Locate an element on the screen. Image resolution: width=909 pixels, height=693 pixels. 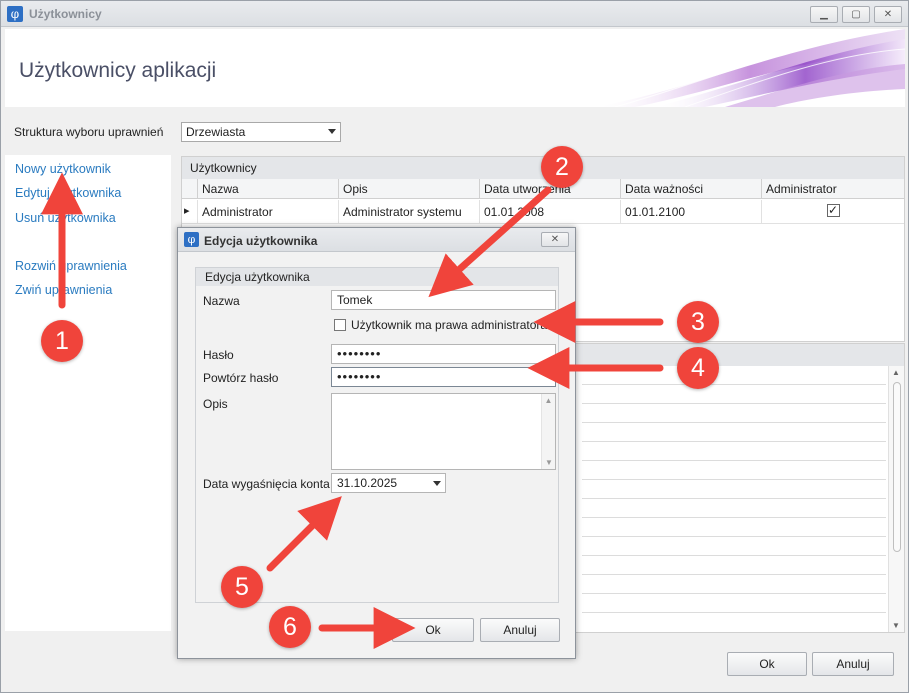
collapse-permissions-link: Zwiń uprawnienia is located at coordinates (63, 290).